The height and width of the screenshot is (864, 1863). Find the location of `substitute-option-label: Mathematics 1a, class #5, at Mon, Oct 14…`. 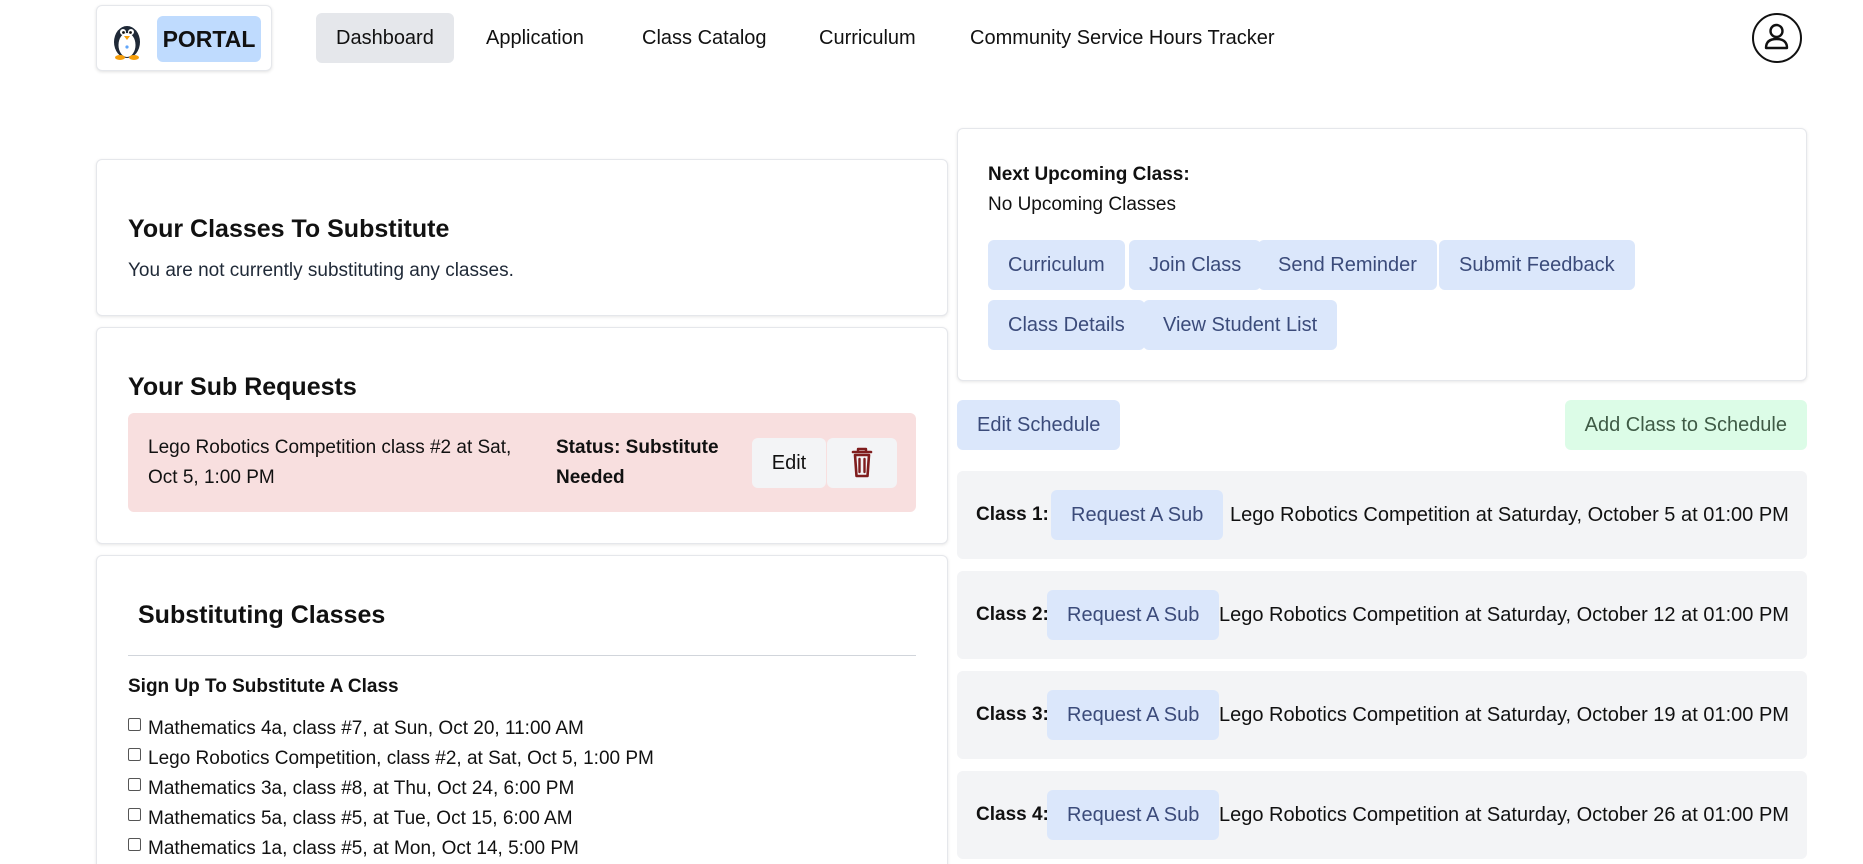

substitute-option-label: Mathematics 1a, class #5, at Mon, Oct 14… is located at coordinates (363, 848).